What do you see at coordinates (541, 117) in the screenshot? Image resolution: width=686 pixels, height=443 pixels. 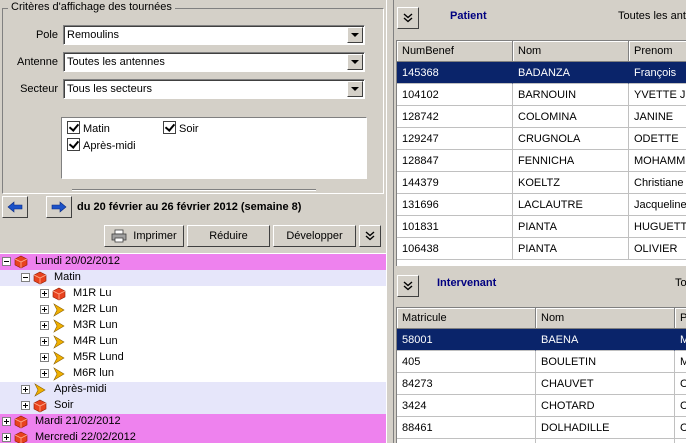 I see `patient-table-row: 128742 COLOMINA JANINE` at bounding box center [541, 117].